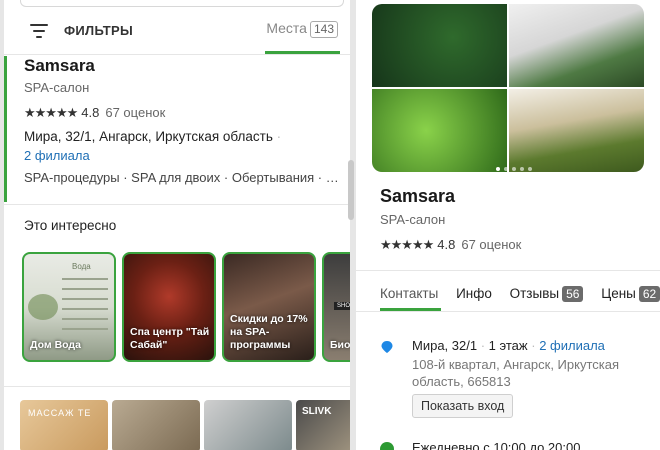 This screenshot has width=660, height=450. Describe the element at coordinates (81, 266) in the screenshot. I see `interest-card-header: Вода` at that location.